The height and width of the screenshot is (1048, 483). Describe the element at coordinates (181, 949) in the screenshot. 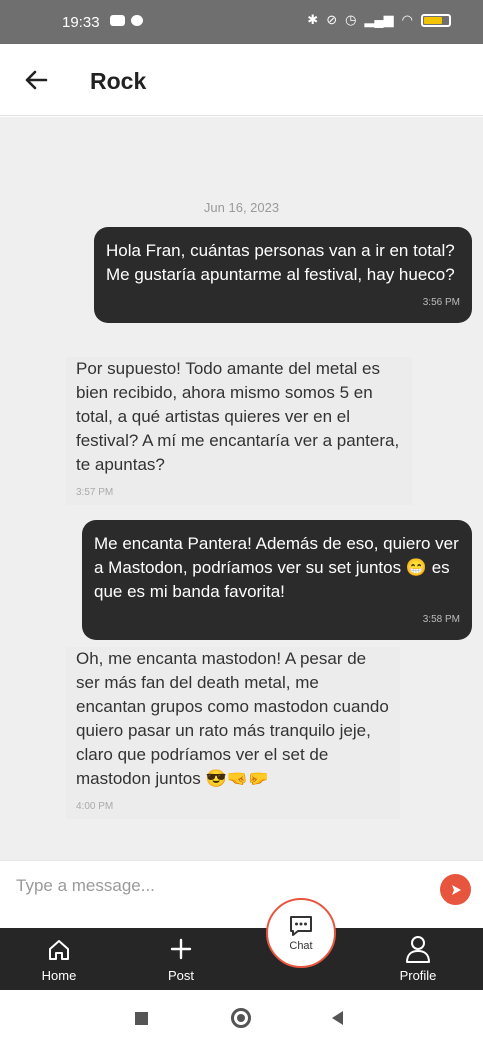

I see `plus-icon` at that location.